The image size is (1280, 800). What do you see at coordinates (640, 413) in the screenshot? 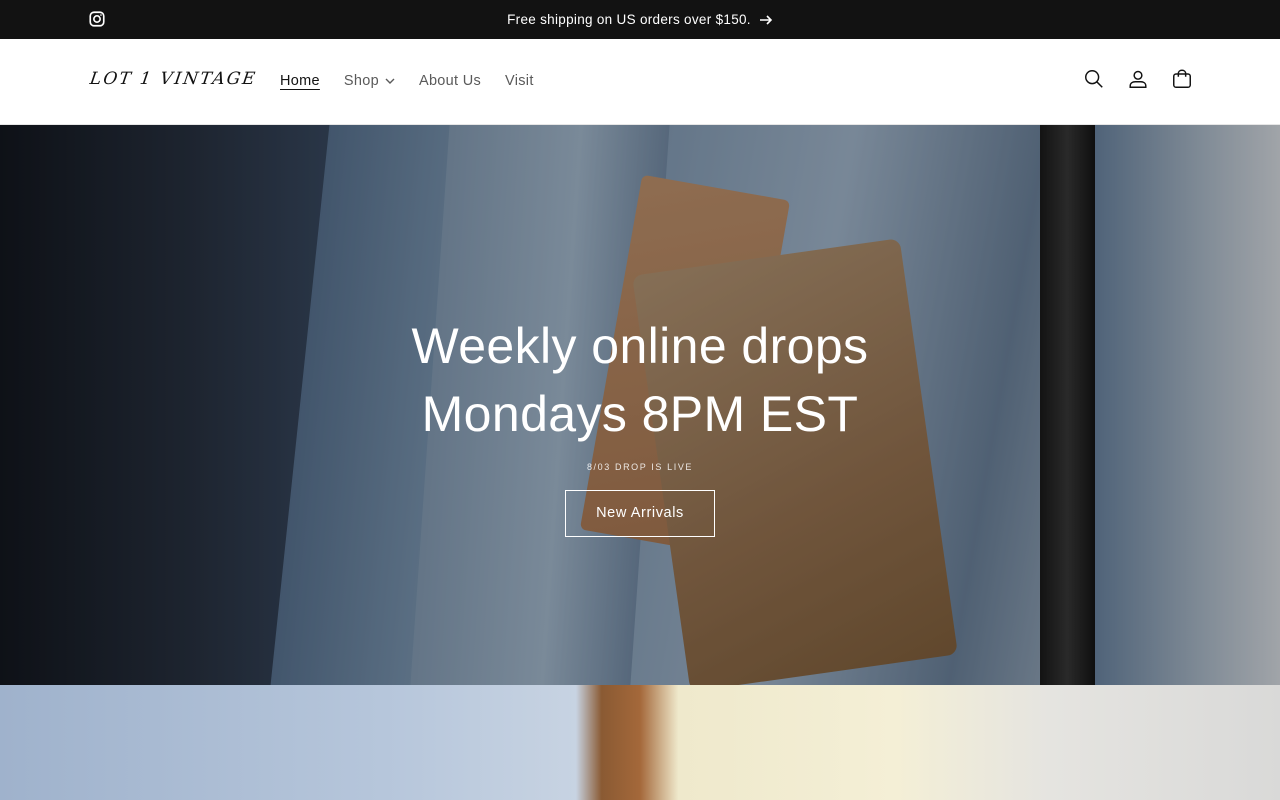
I see `hero-title-line-2: Mondays 8PM EST` at bounding box center [640, 413].